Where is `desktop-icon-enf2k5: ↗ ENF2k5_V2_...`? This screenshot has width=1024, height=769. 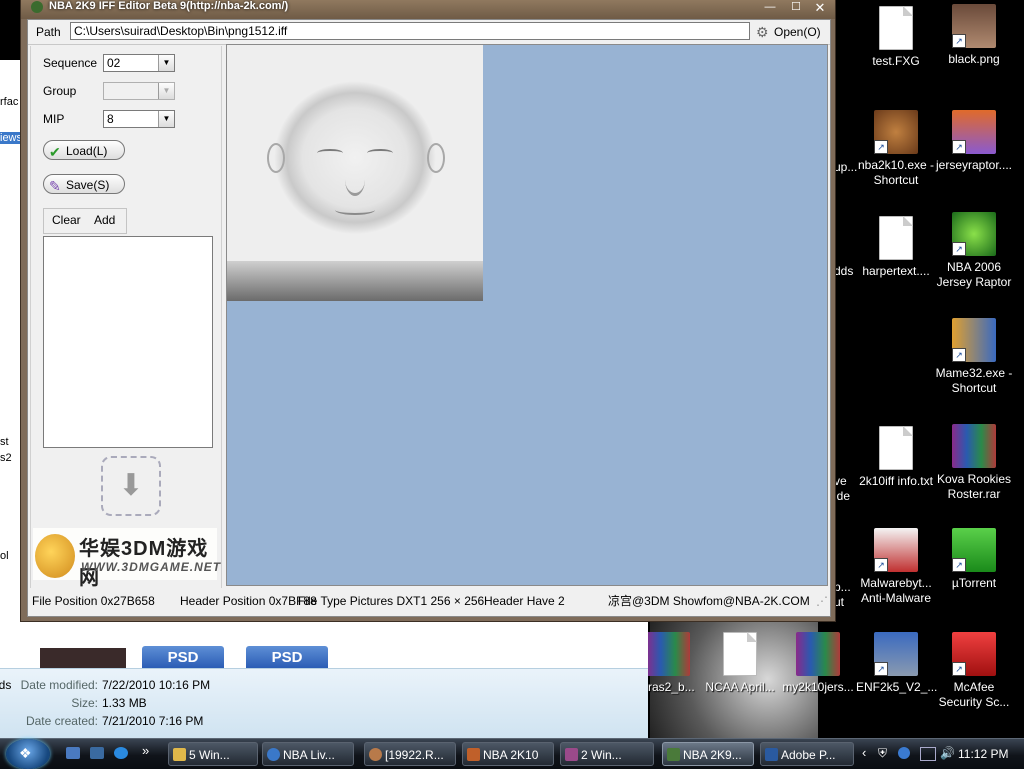
desktop-icon-enf2k5: ↗ ENF2k5_V2_... is located at coordinates (896, 663).